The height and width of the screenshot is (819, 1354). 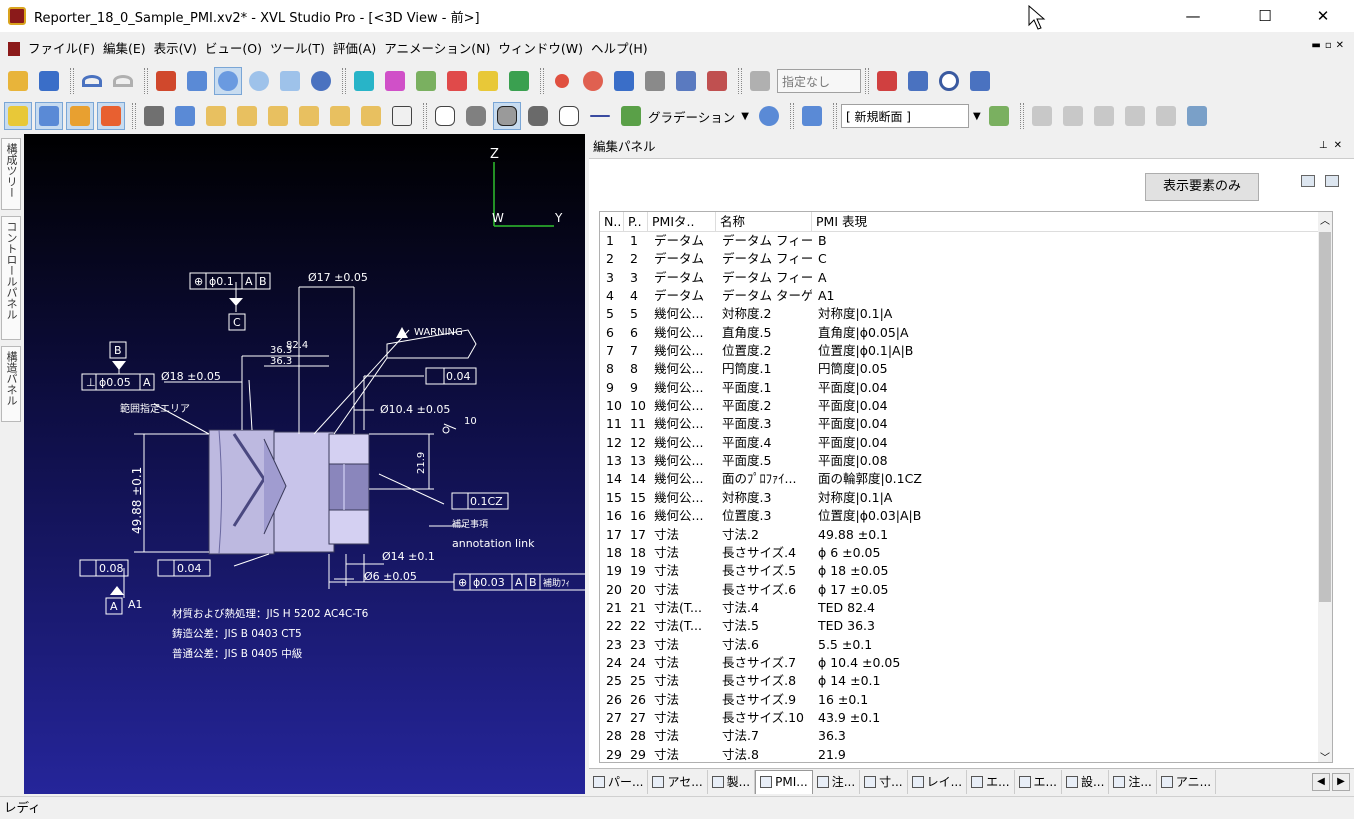 I want to click on table-row: 10 10 幾何公... 平面度.2 平面度|0.04, so click(x=960, y=406).